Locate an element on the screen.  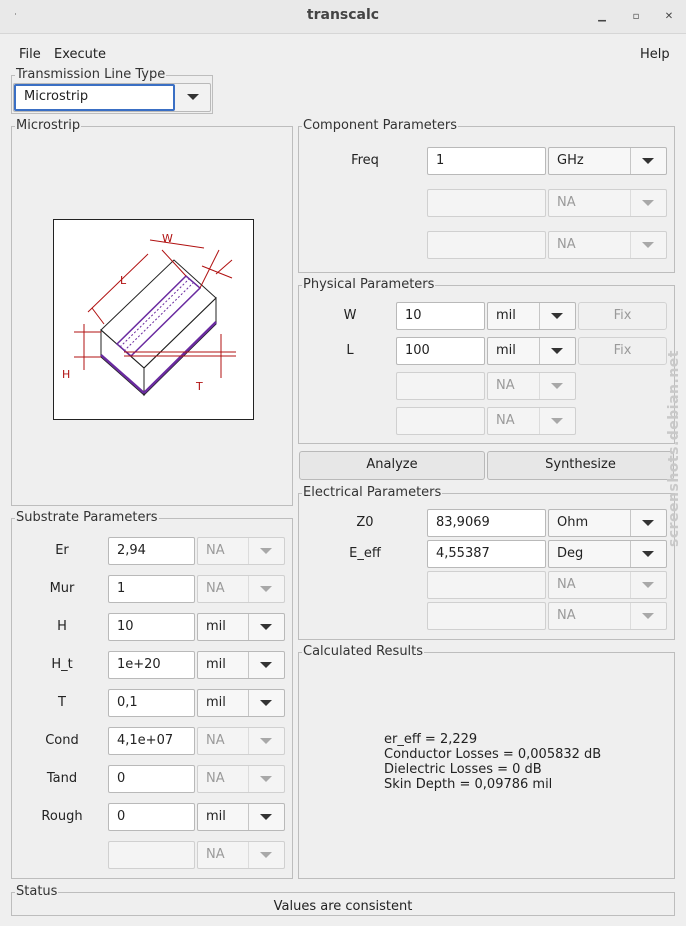
physical-unit-select-value: NA is located at coordinates (505, 420).